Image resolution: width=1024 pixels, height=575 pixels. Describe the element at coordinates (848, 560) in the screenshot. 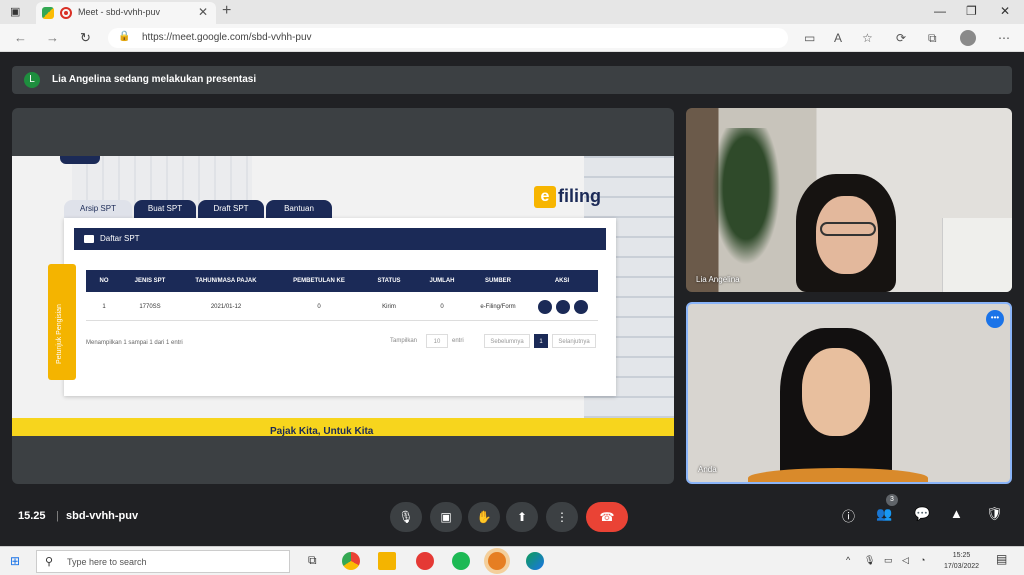

I see `tray-up-icon: ^` at that location.